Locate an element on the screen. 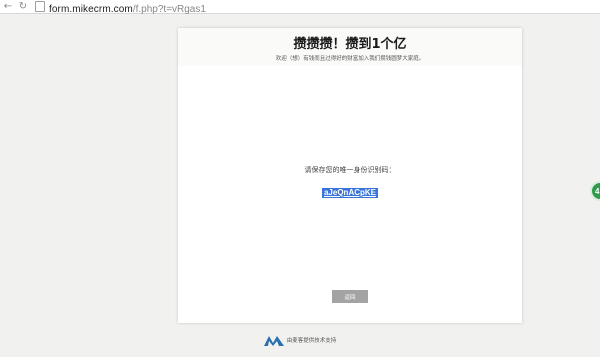 This screenshot has height=357, width=600. mikecrm-logo-icon is located at coordinates (273, 341).